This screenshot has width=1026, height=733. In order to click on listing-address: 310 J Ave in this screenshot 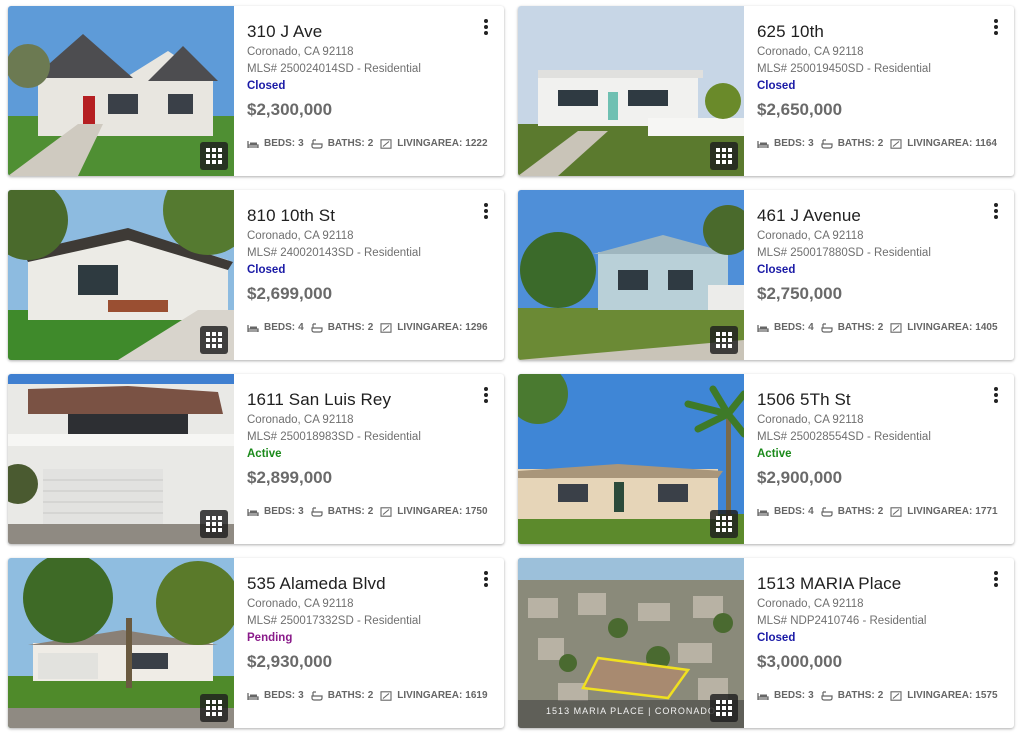, I will do `click(369, 32)`.